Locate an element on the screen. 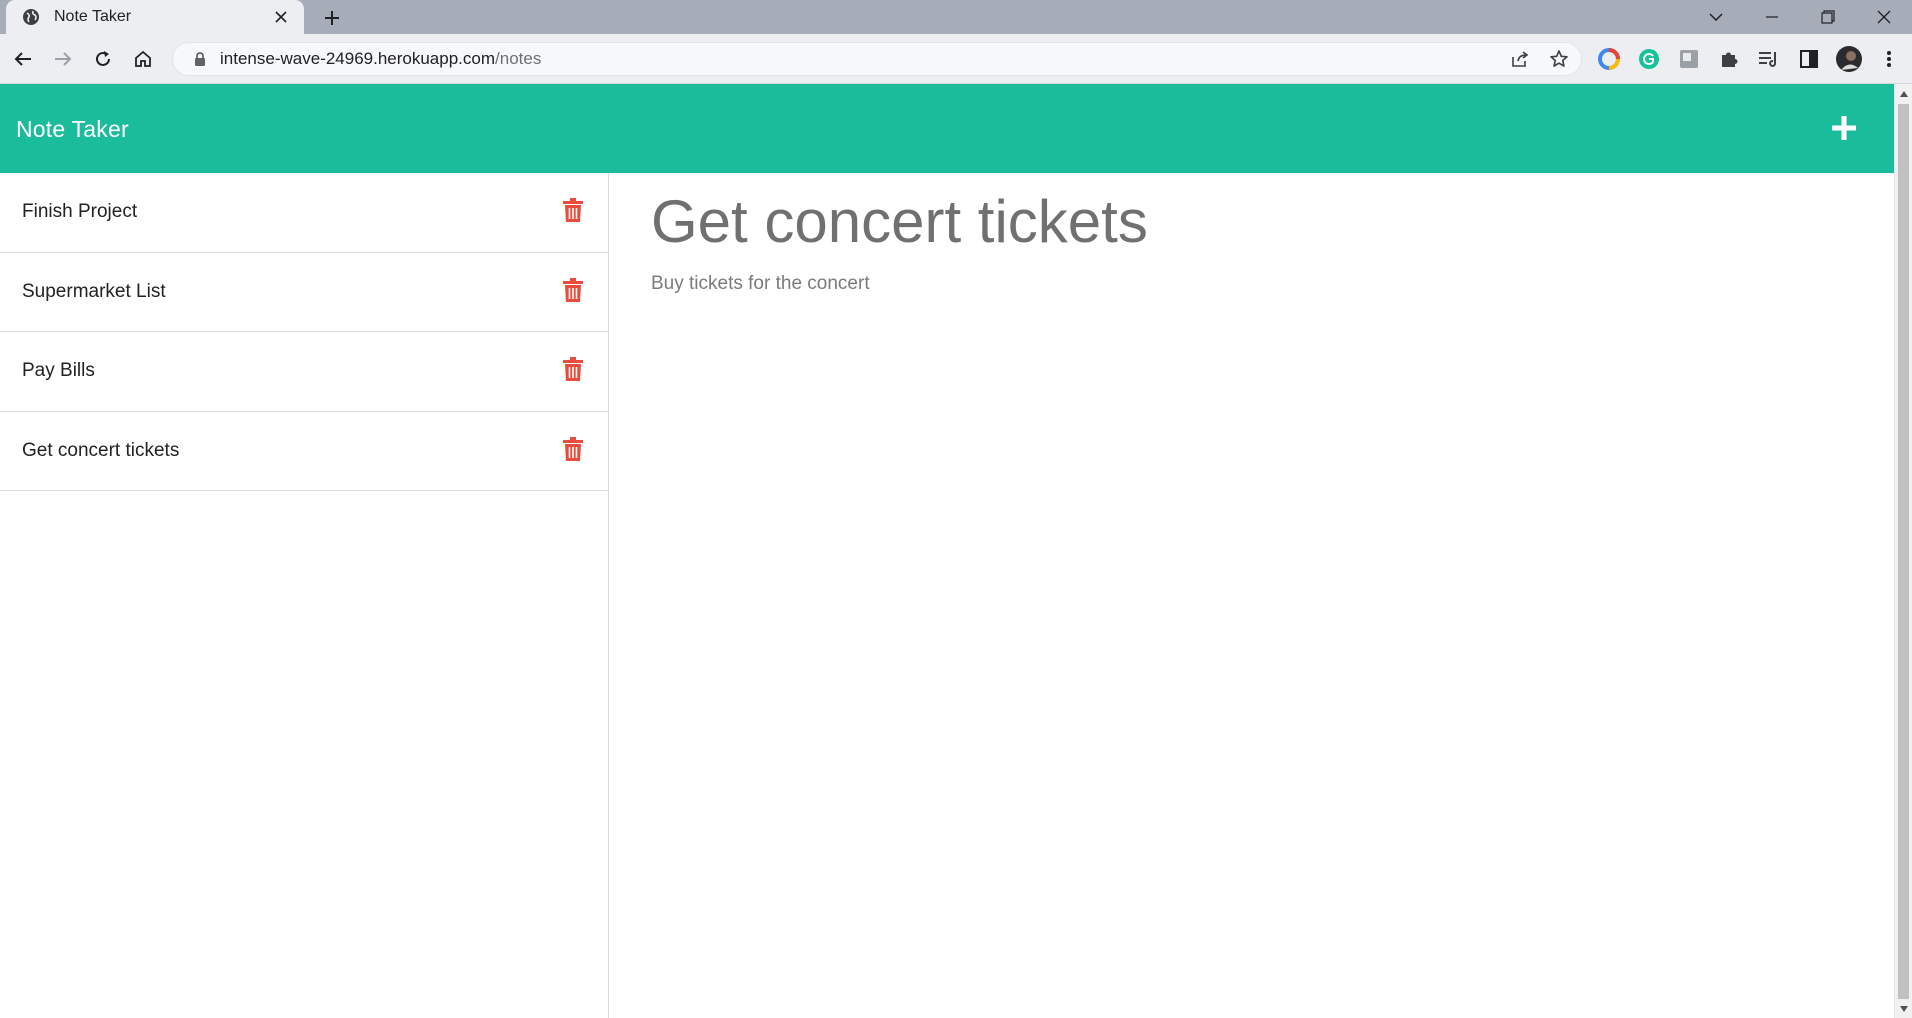  note-list-item: Get concert tickets is located at coordinates (304, 451).